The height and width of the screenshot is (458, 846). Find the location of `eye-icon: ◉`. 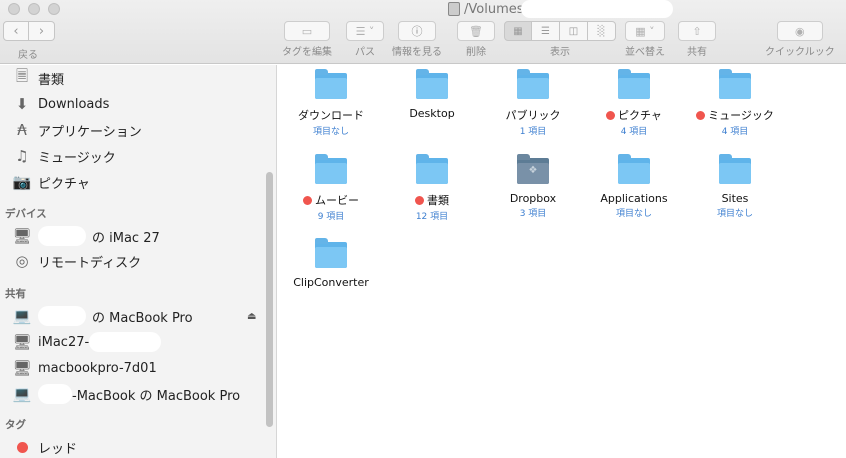

eye-icon: ◉ is located at coordinates (800, 31).